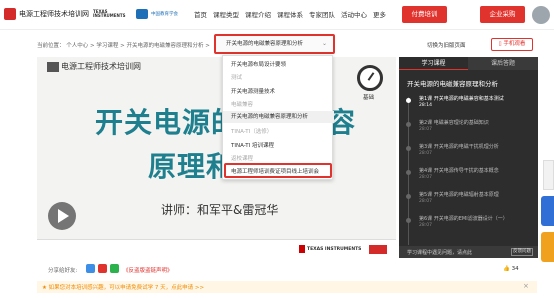 The height and width of the screenshot is (298, 554). I want to click on partner-logo: 中国教育学会, so click(161, 14).